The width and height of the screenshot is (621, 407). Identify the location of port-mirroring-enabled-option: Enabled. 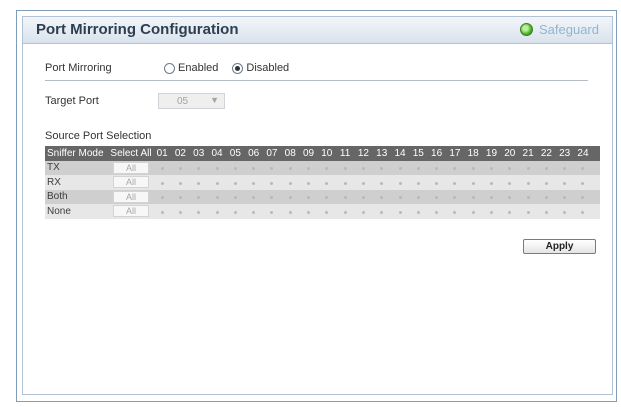
(191, 68).